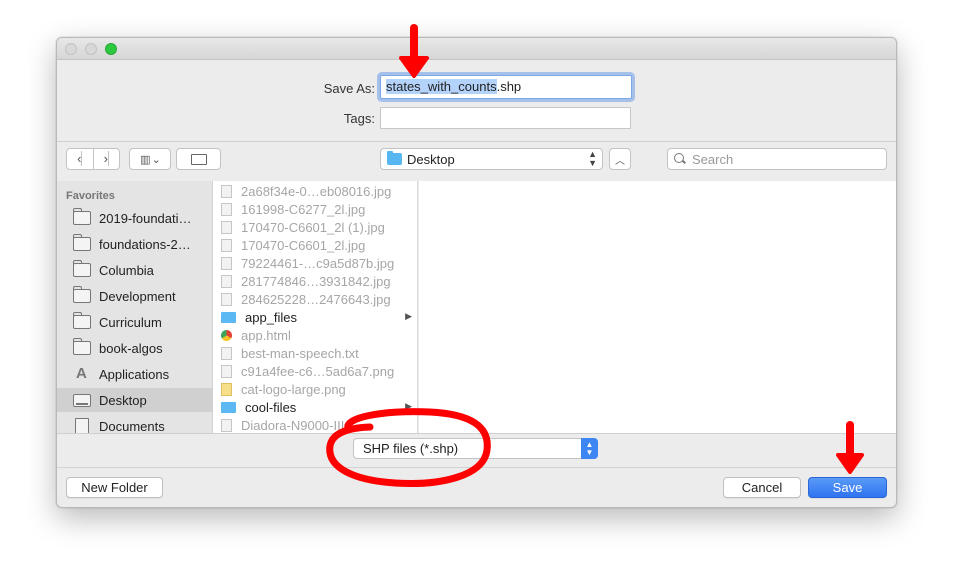 This screenshot has width=953, height=582. Describe the element at coordinates (476, 433) in the screenshot. I see `footer-divider` at that location.